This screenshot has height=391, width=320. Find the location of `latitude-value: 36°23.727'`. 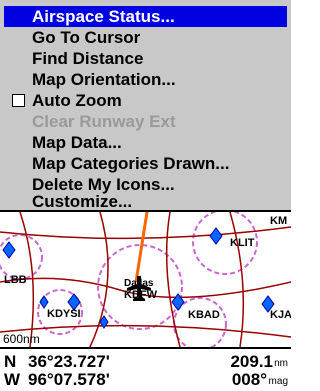

latitude-value: 36°23.727' is located at coordinates (69, 361).